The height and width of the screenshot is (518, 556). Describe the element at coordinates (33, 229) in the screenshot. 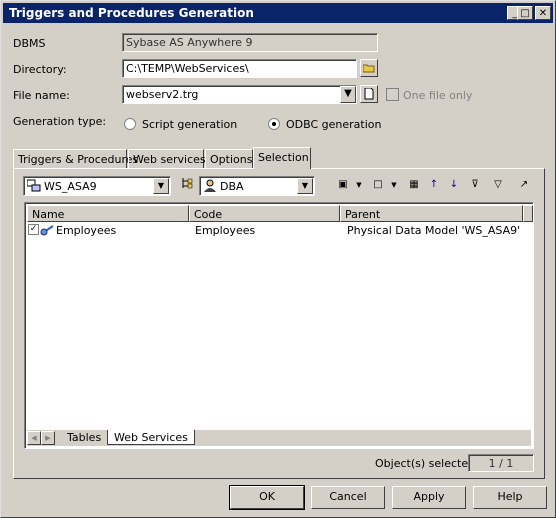

I see `row-checkbox: ✓` at that location.